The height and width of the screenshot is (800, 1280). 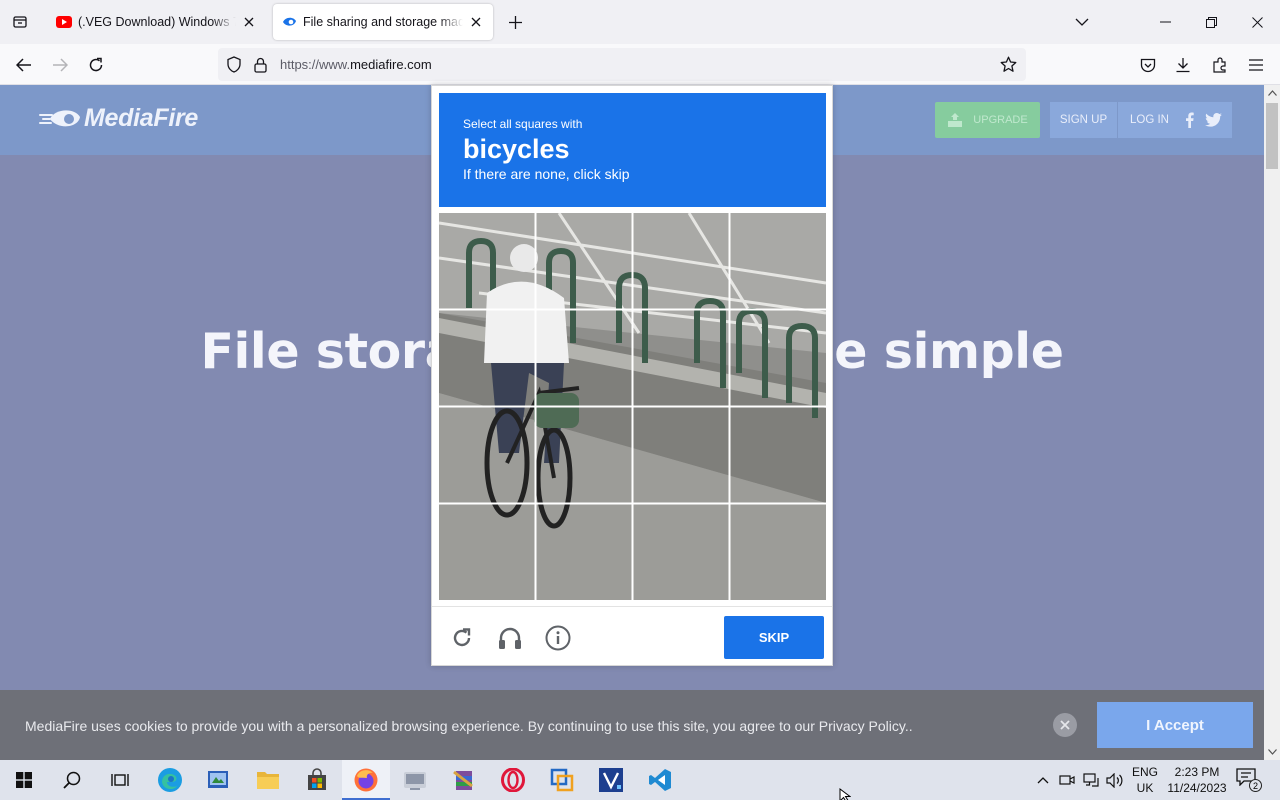 I want to click on navigation-toolbar: https://www.mediafire.com, so click(x=640, y=64).